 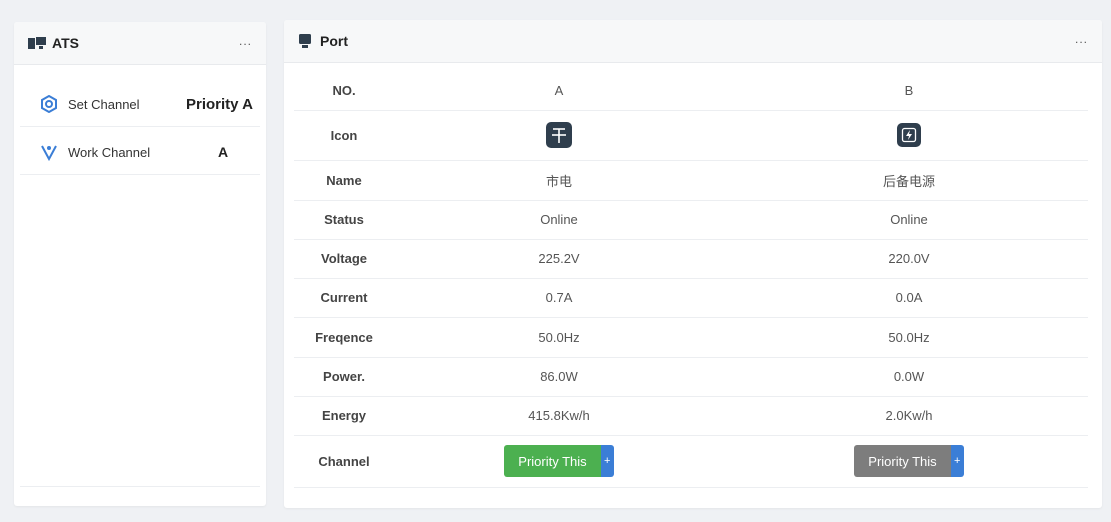 I want to click on devices-icon, so click(x=37, y=43).